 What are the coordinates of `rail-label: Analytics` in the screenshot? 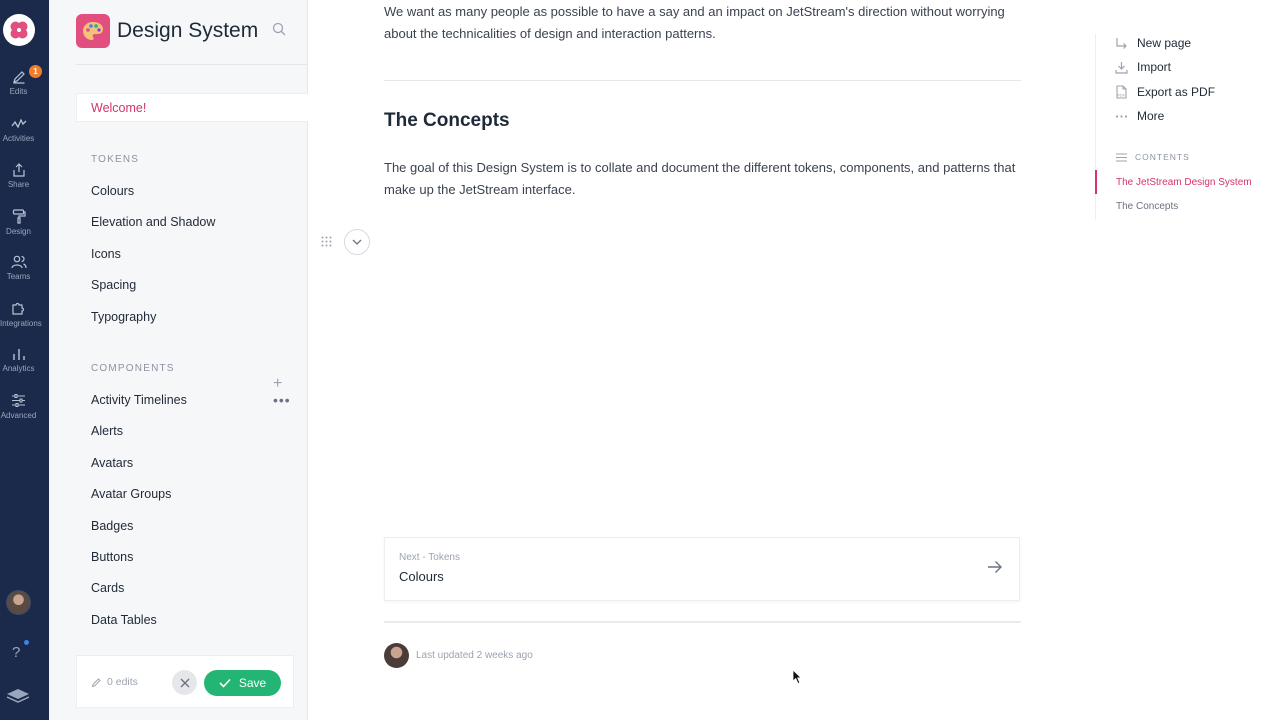 It's located at (18, 368).